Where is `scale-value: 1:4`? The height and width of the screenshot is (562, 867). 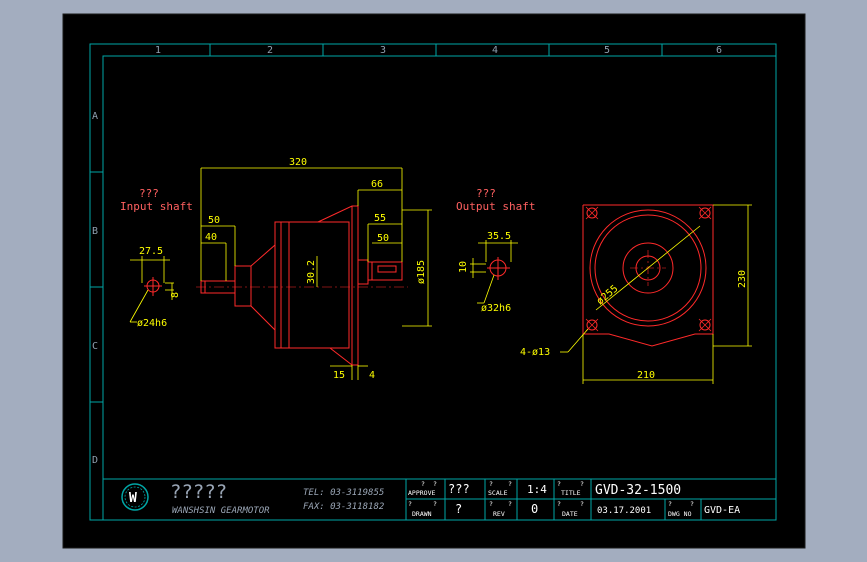
scale-value: 1:4 is located at coordinates (537, 489).